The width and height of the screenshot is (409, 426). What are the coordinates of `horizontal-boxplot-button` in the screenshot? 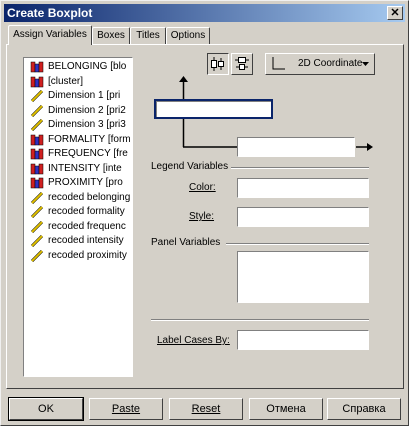 It's located at (242, 64).